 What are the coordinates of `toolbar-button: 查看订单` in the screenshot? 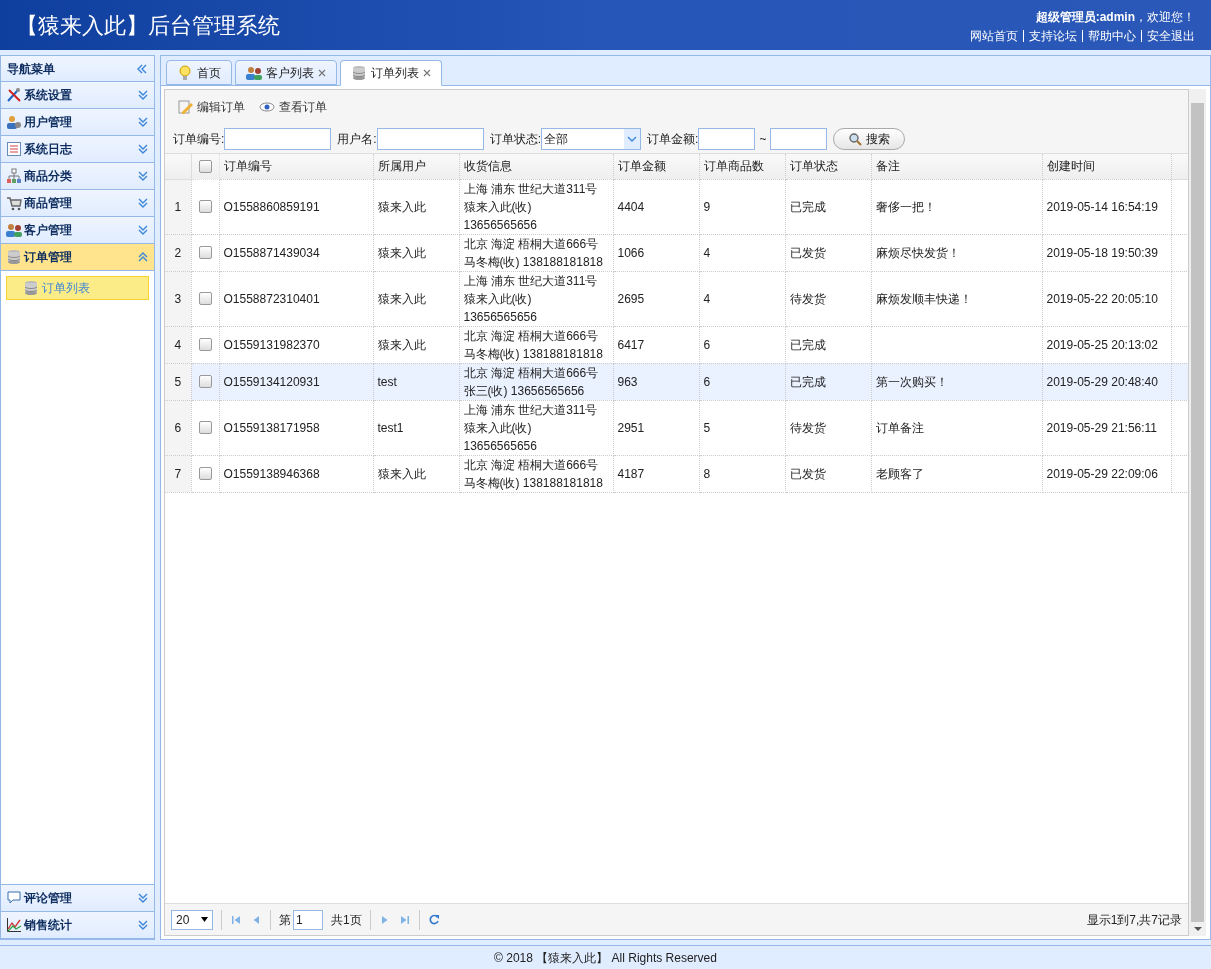 It's located at (293, 107).